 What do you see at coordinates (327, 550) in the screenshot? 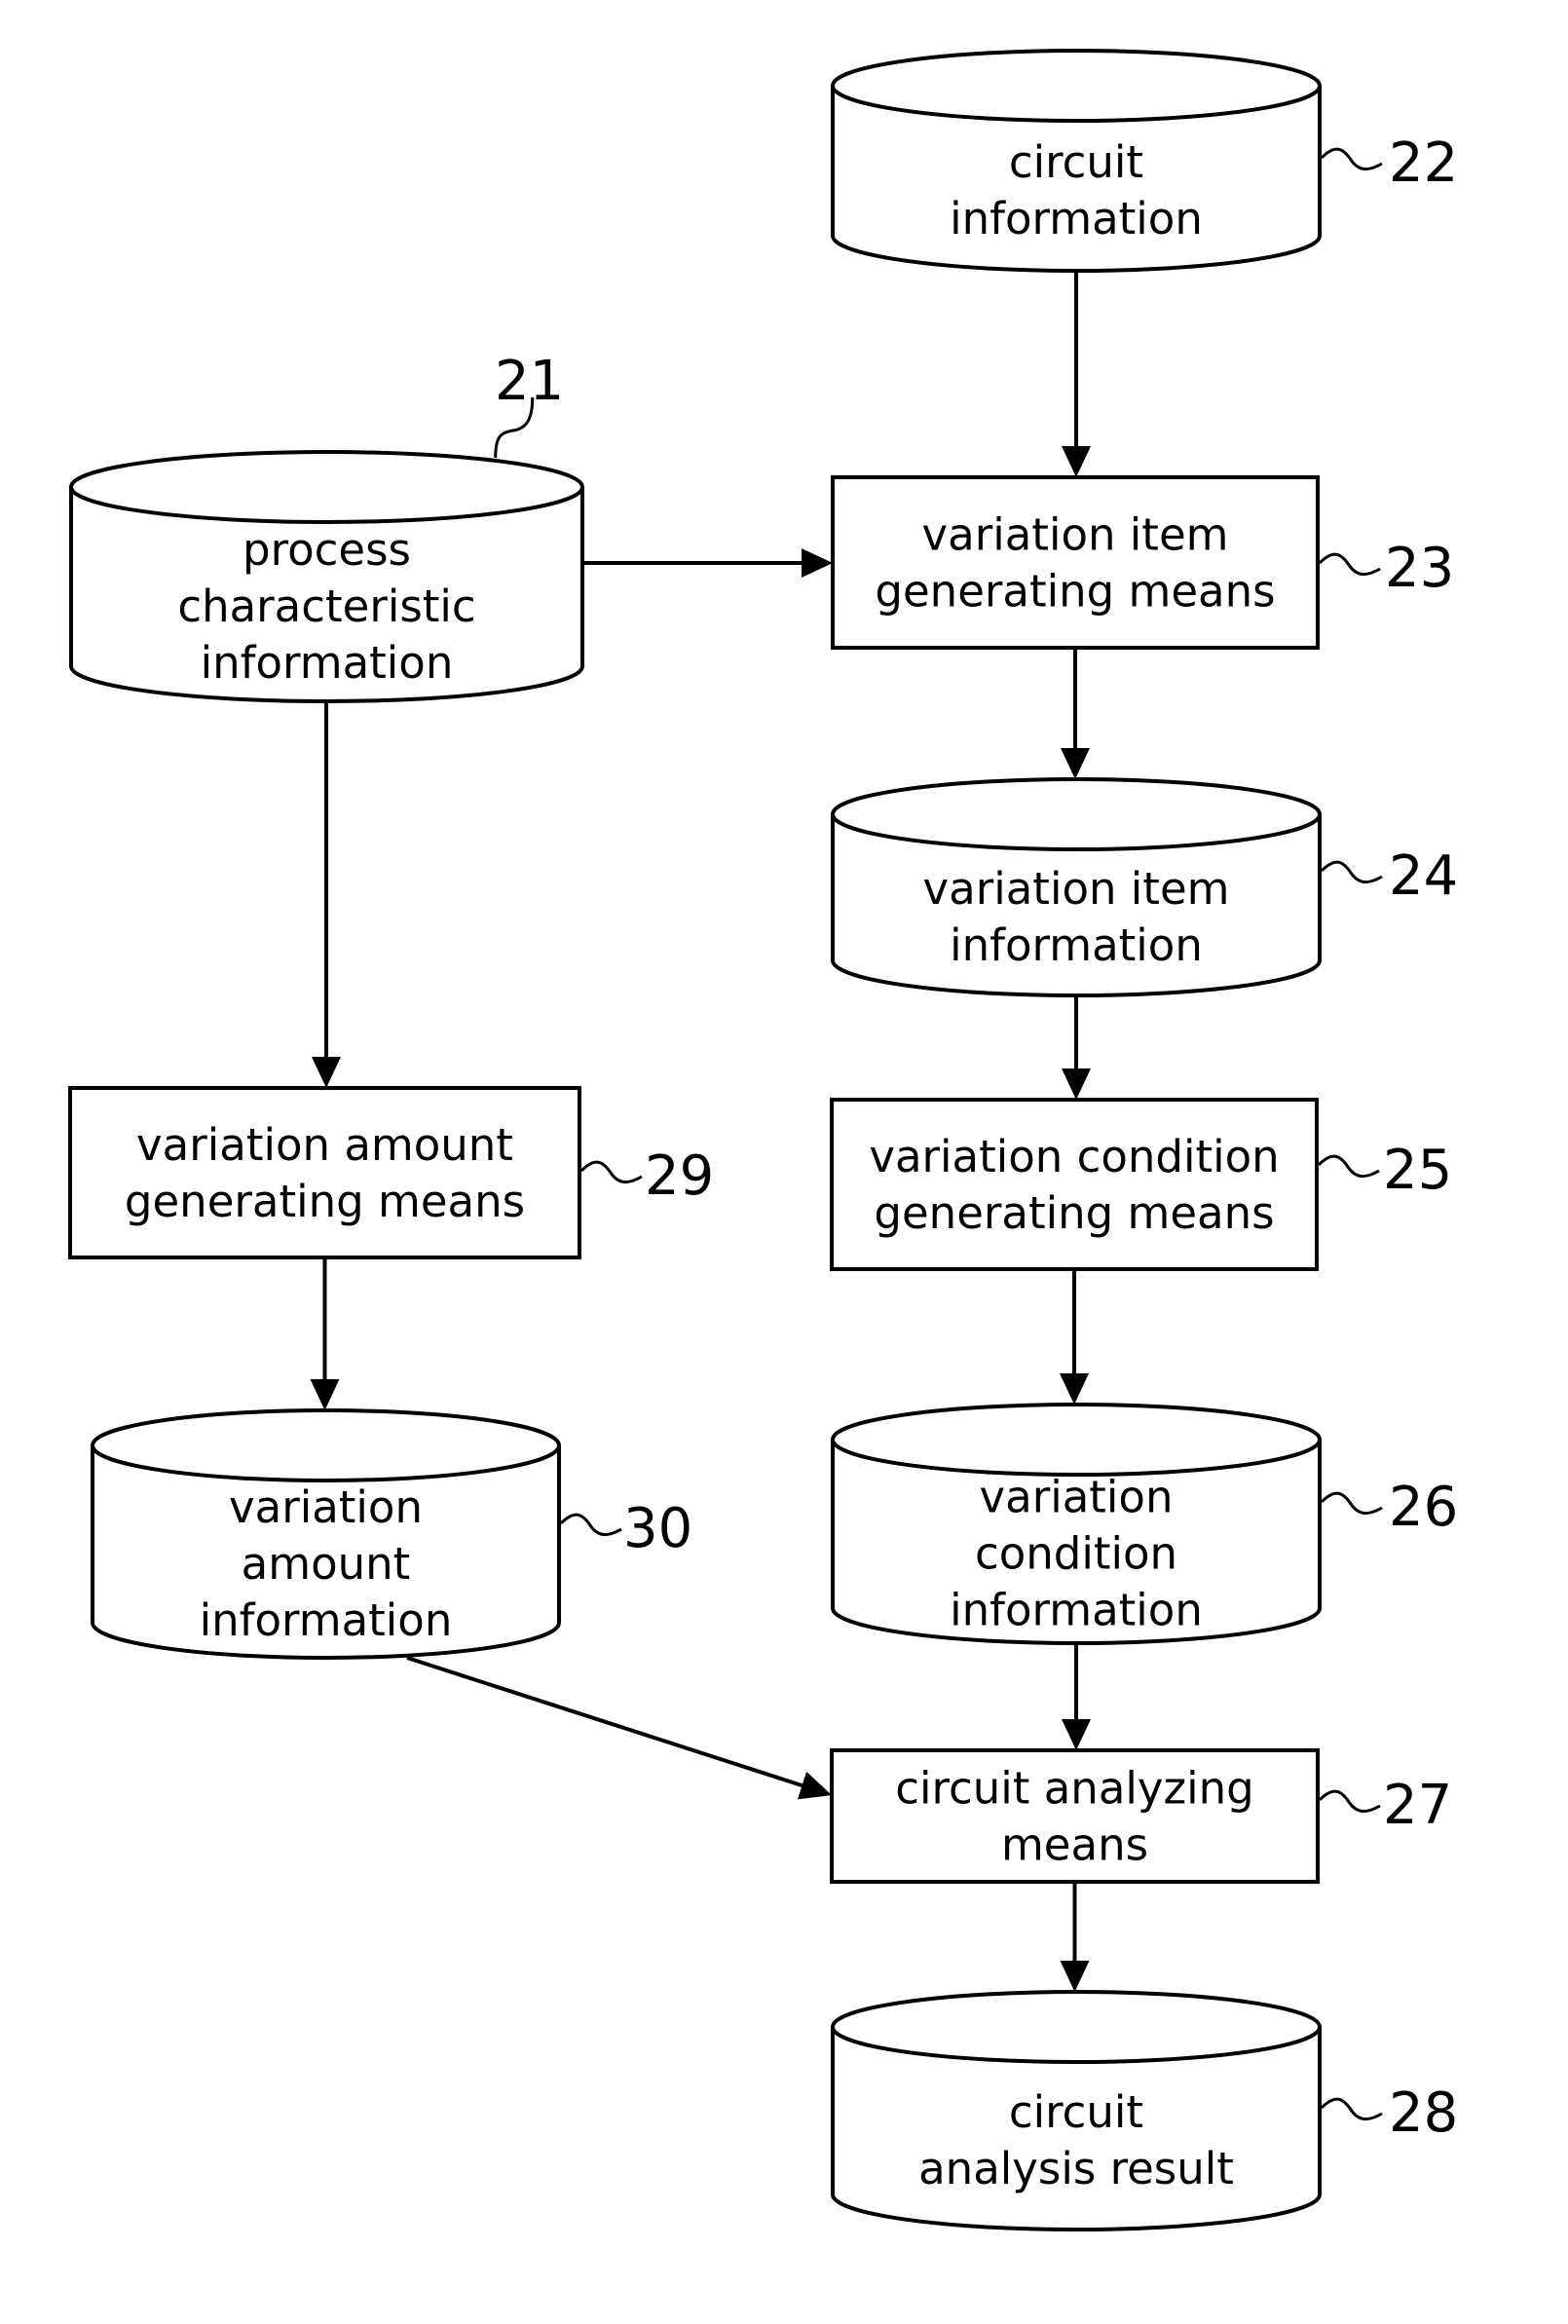
I see `node-label-line: process` at bounding box center [327, 550].